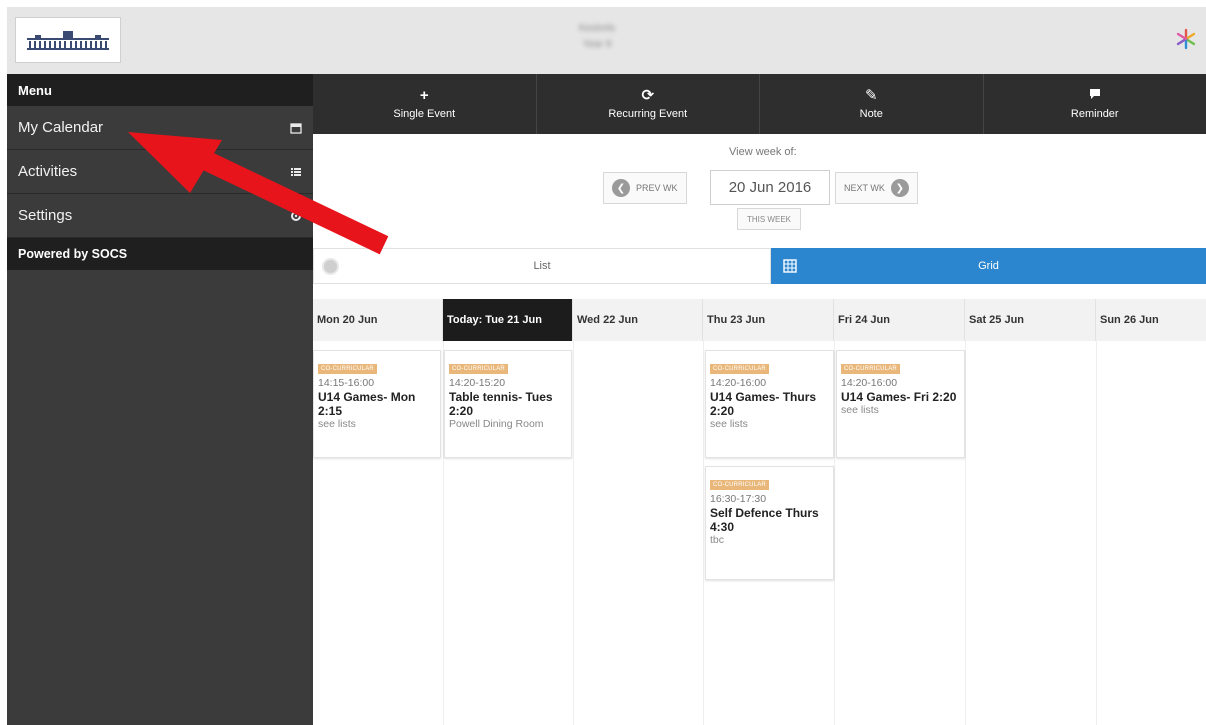 This screenshot has width=1206, height=725. What do you see at coordinates (330, 266) in the screenshot?
I see `list-view-icon` at bounding box center [330, 266].